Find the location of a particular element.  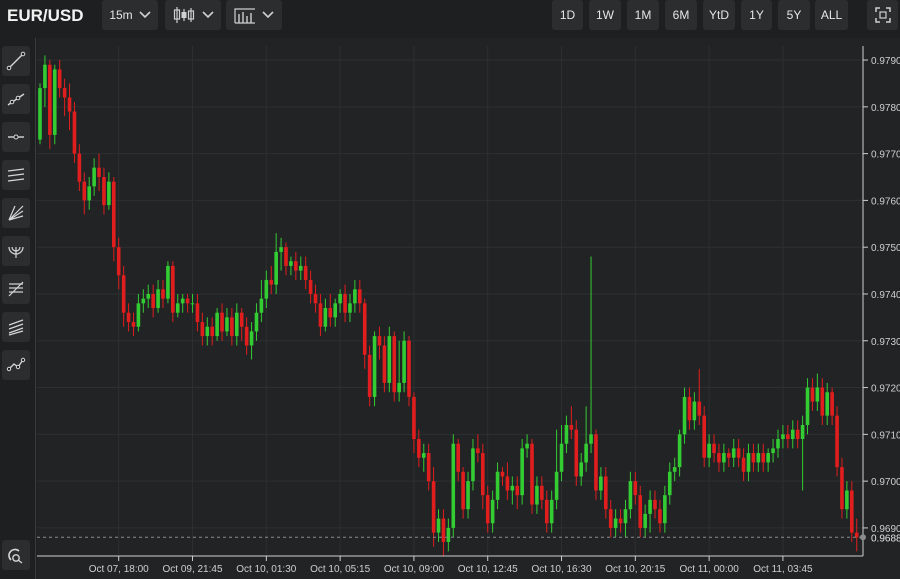

magnet-tool is located at coordinates (16, 555).